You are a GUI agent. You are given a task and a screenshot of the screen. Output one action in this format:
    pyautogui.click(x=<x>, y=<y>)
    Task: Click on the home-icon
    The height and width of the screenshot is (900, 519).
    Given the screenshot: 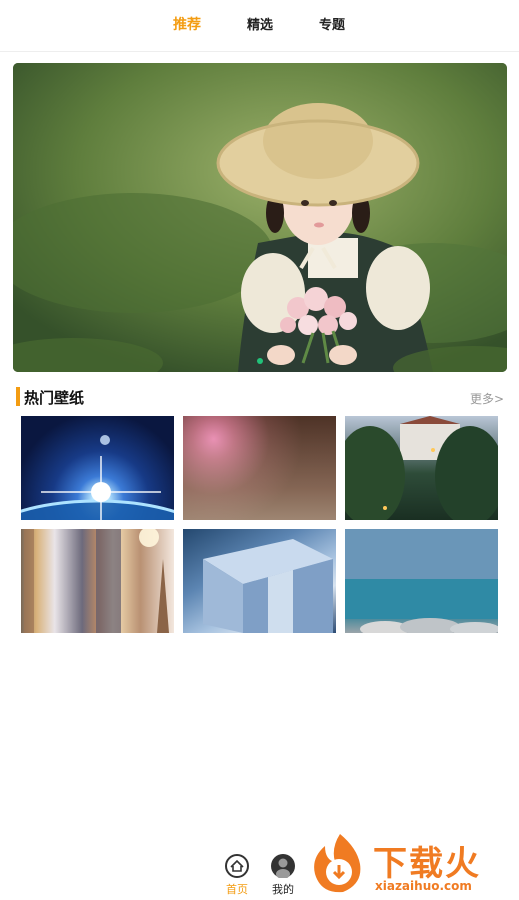 What is the action you would take?
    pyautogui.click(x=237, y=866)
    